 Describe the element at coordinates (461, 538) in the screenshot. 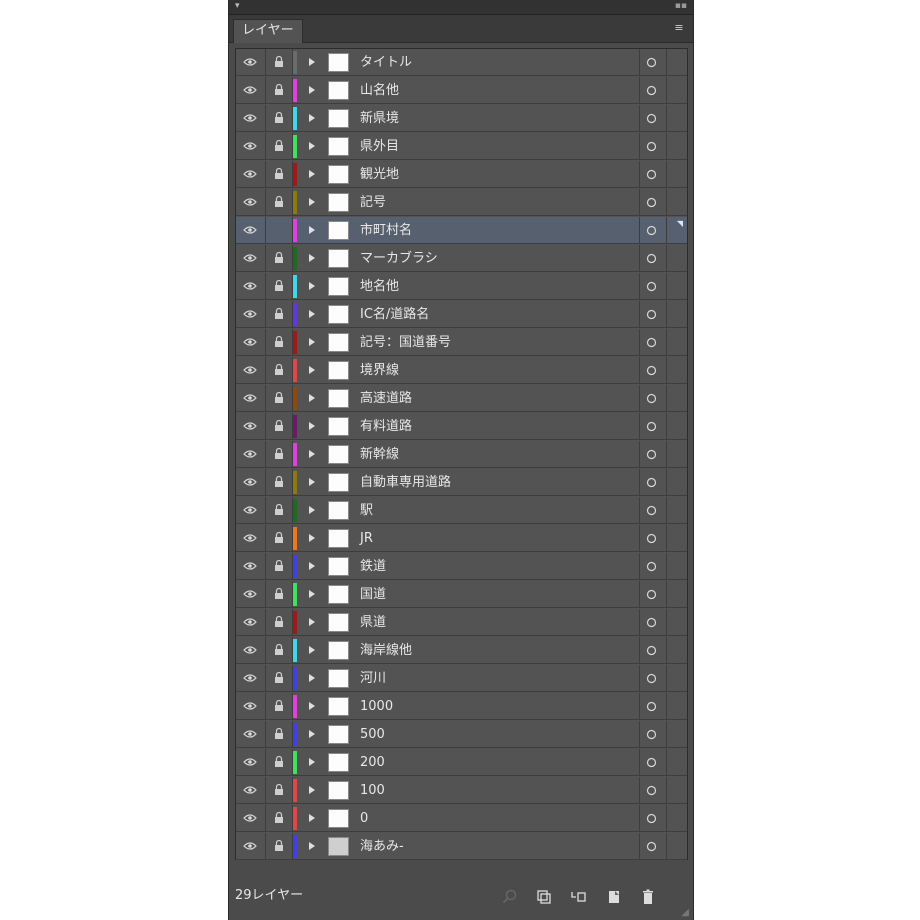

I see `layer-row: JR` at that location.